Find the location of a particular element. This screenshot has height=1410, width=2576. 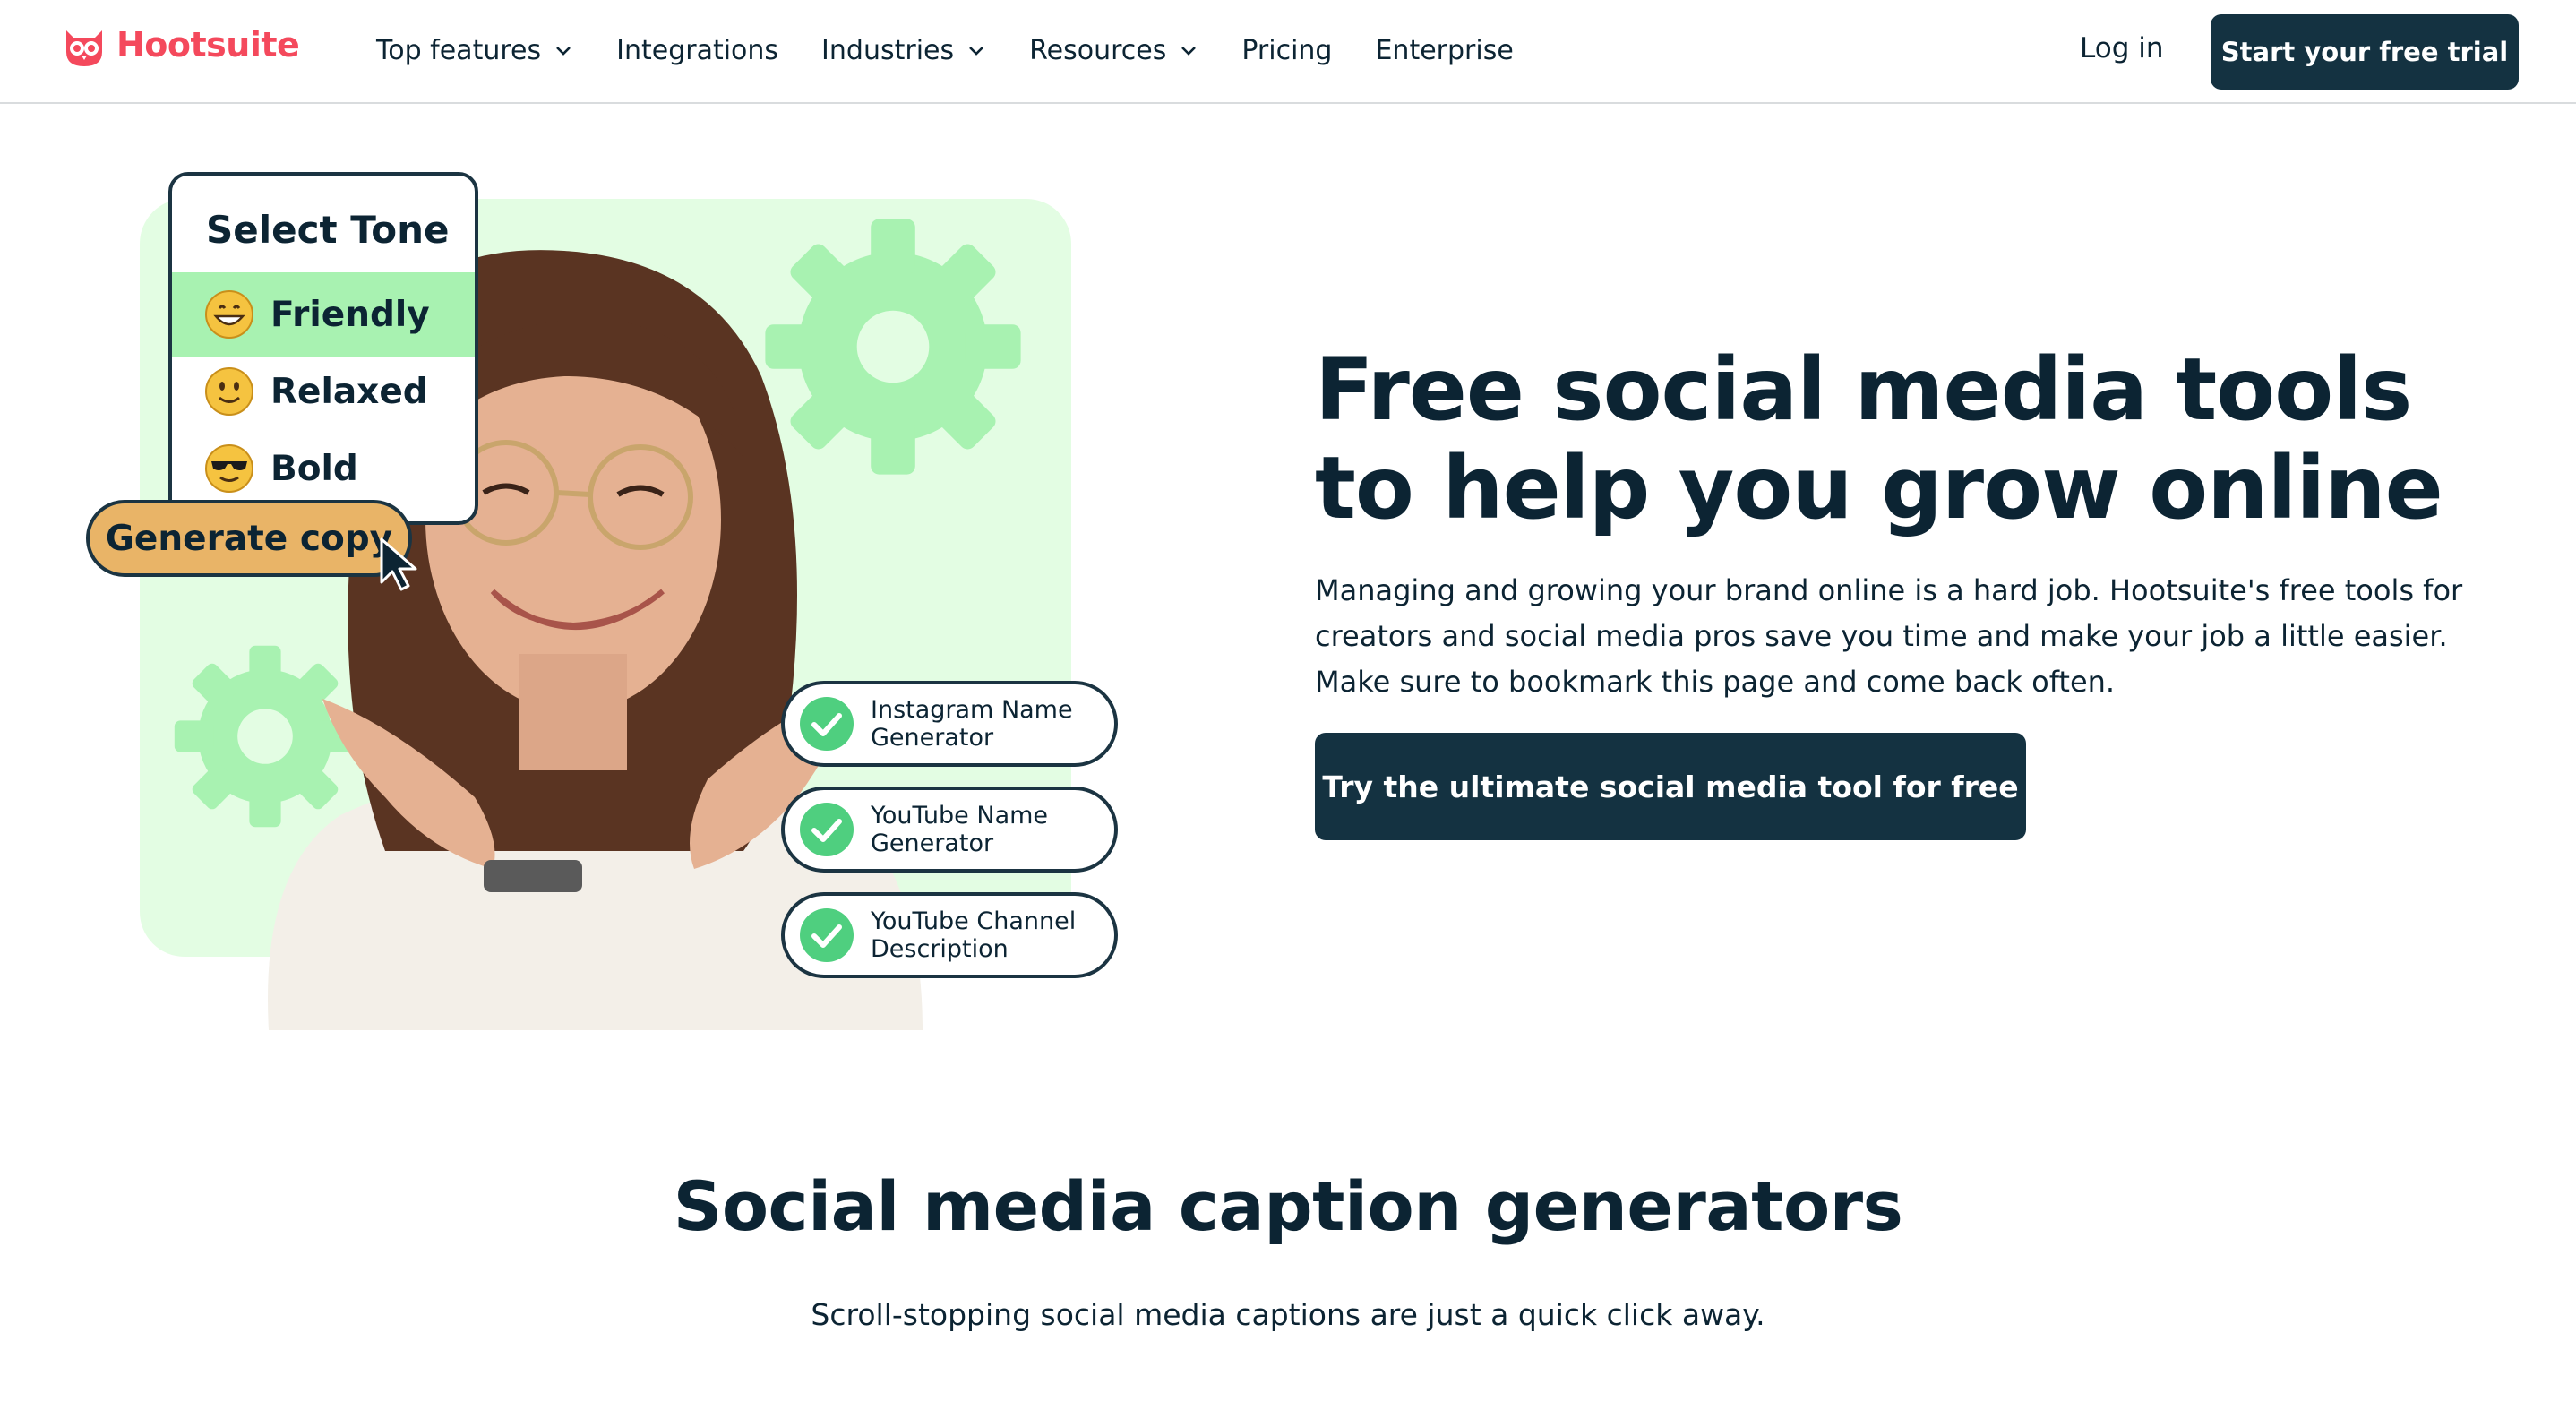

hootsuite-logo: Hootsuite is located at coordinates (179, 45).